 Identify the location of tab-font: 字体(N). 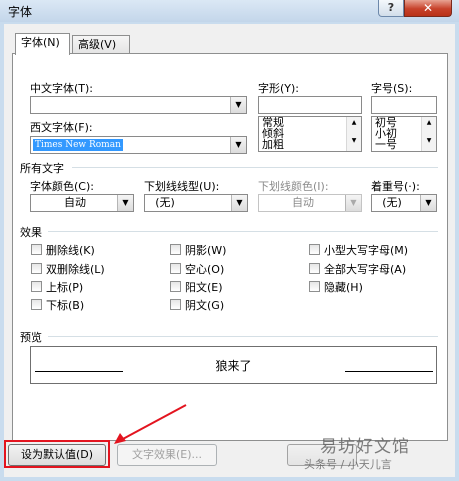
(42, 44).